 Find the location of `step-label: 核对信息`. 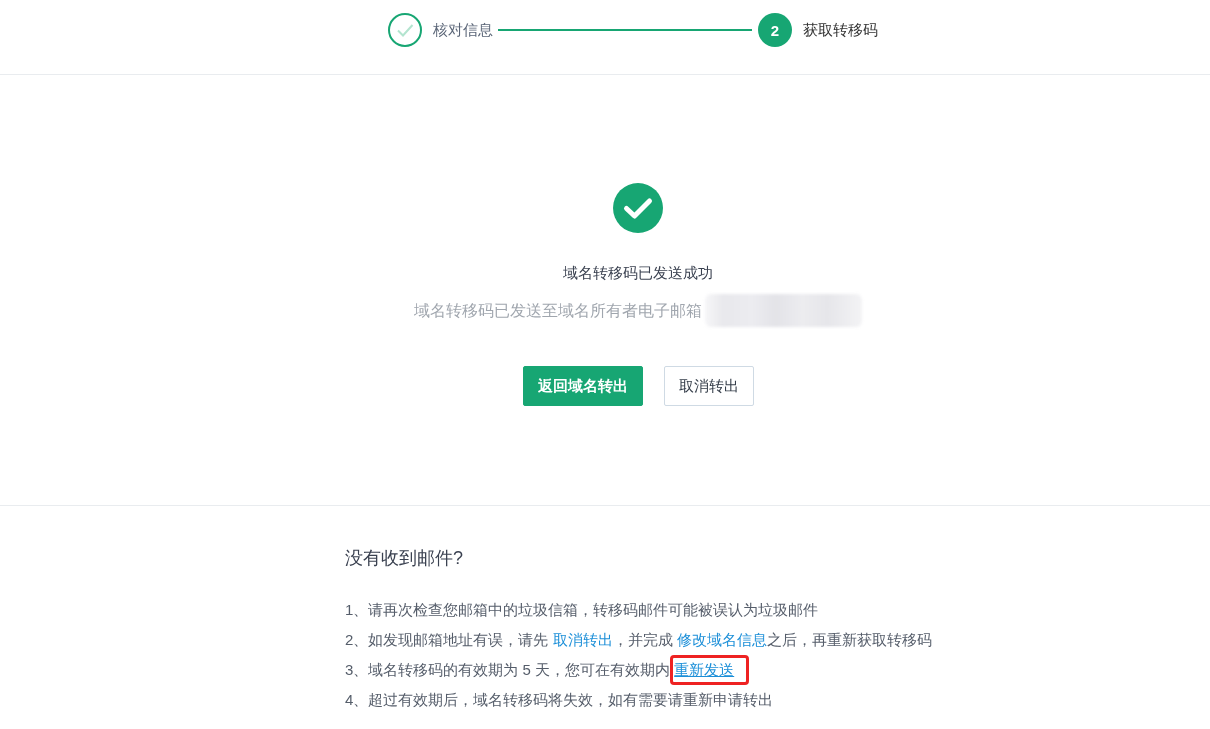

step-label: 核对信息 is located at coordinates (463, 30).